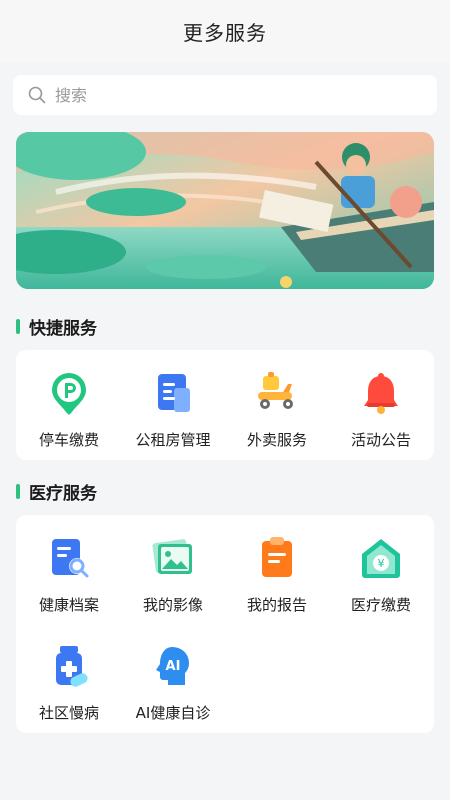  I want to click on payment-house-icon: ¥, so click(381, 558).